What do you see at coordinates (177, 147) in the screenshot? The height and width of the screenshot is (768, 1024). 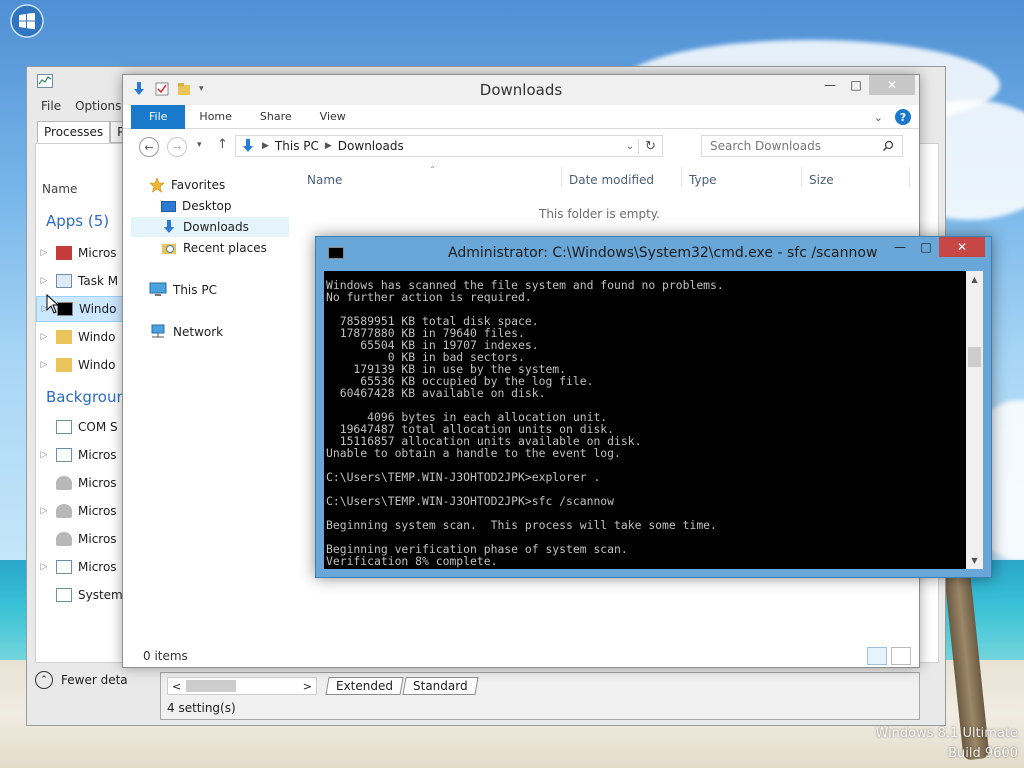 I see `forward-button: →` at bounding box center [177, 147].